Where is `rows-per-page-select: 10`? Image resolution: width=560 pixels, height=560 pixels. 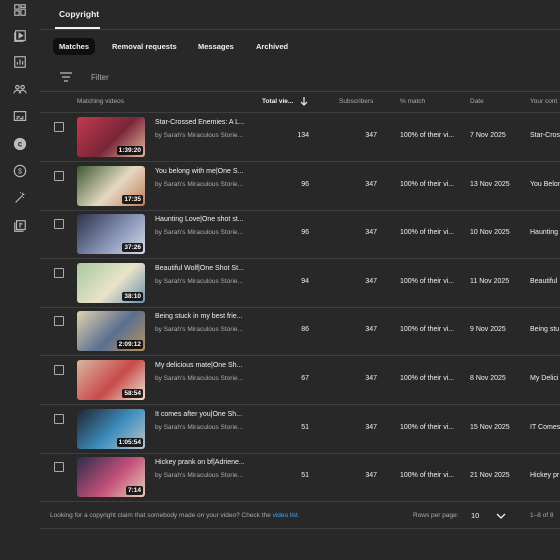
rows-per-page-select: 10 is located at coordinates (475, 515).